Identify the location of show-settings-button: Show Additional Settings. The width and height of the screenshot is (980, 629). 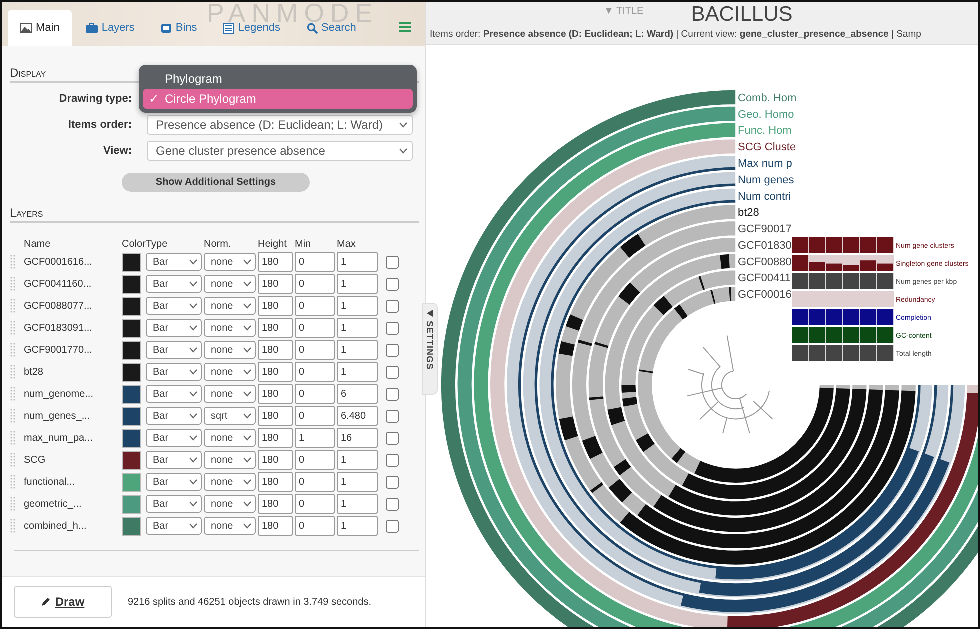
(216, 182).